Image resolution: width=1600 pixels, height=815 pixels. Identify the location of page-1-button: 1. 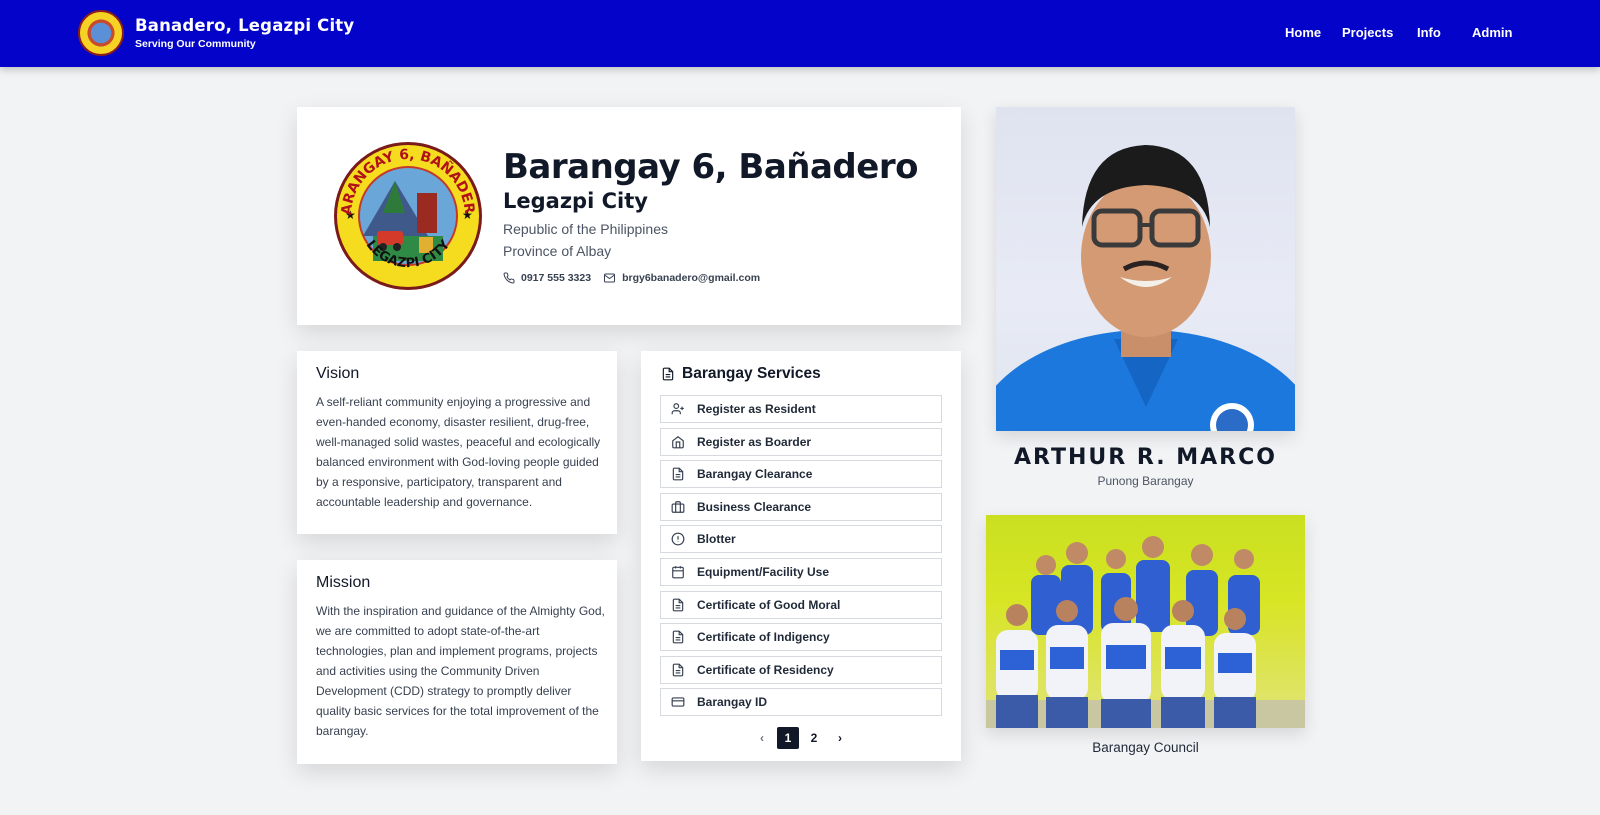
(788, 738).